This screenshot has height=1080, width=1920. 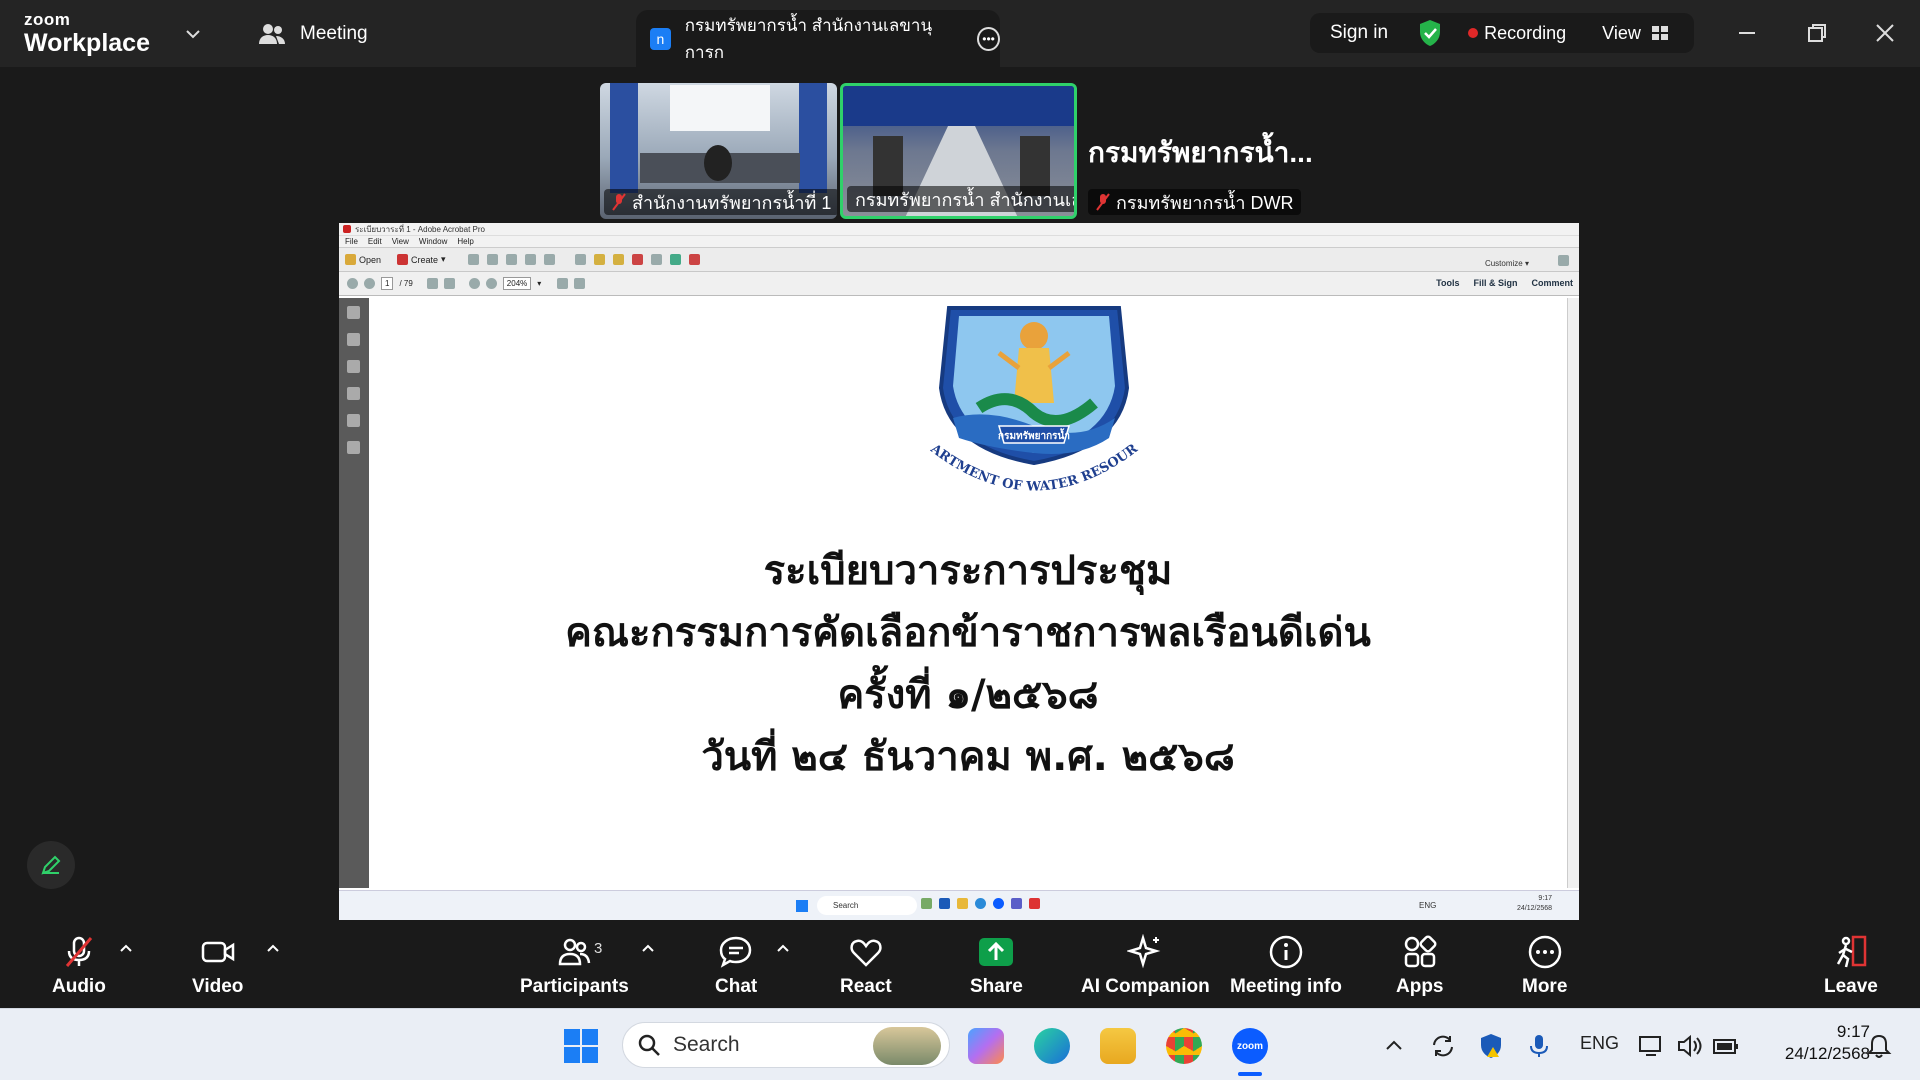 I want to click on show-hidden-icons-icon, so click(x=1394, y=1046).